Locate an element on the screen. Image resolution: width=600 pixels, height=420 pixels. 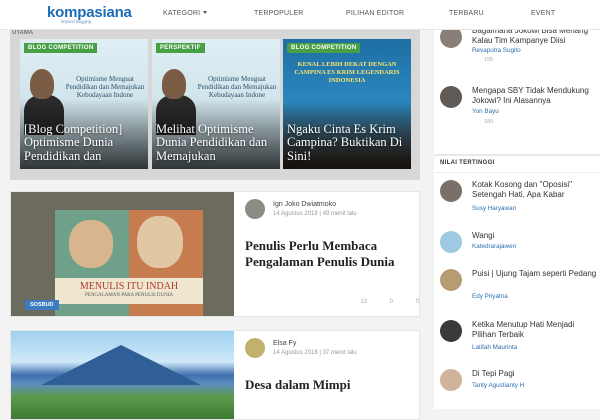
nav-pilihan-editor: PILIHAN EDITOR is located at coordinates (375, 13).